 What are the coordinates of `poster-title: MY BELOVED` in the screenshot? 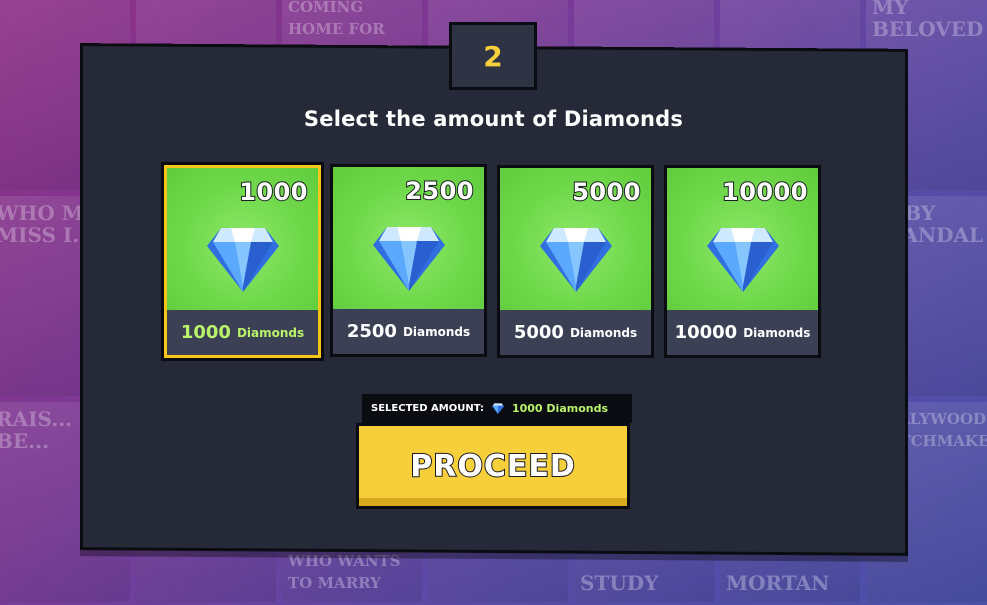 It's located at (928, 20).